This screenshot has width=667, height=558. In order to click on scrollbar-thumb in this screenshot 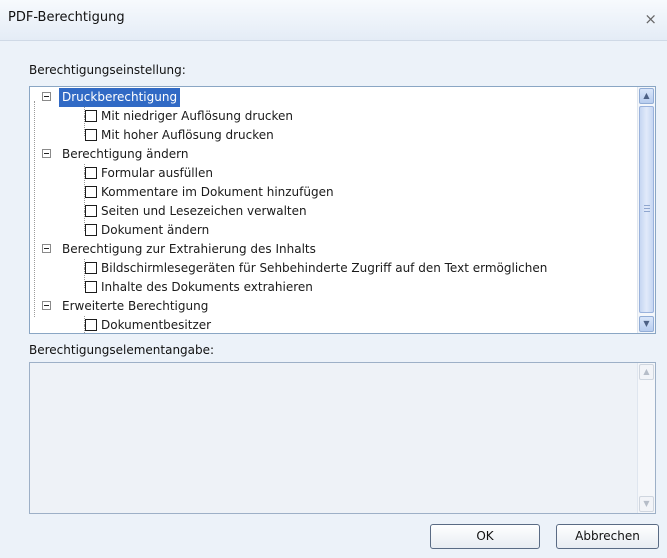, I will do `click(646, 209)`.